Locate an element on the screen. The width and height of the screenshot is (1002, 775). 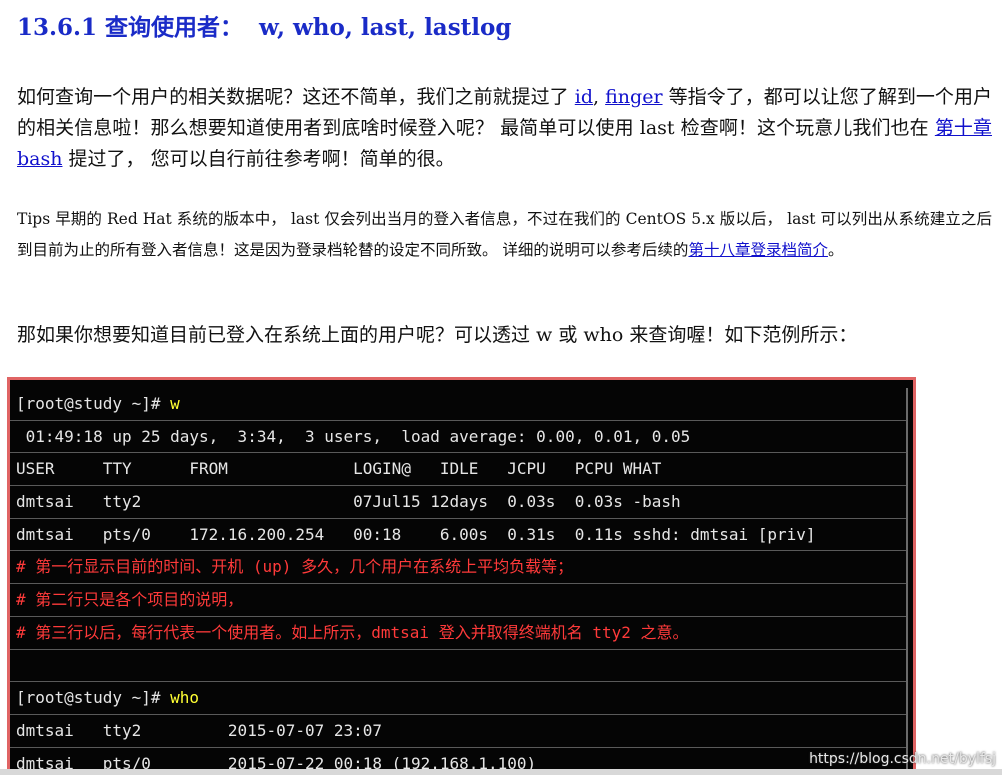
terminal-line-header: USER TTY FROM LOGIN@ IDLE JCPU PCPU WHAT is located at coordinates (458, 470).